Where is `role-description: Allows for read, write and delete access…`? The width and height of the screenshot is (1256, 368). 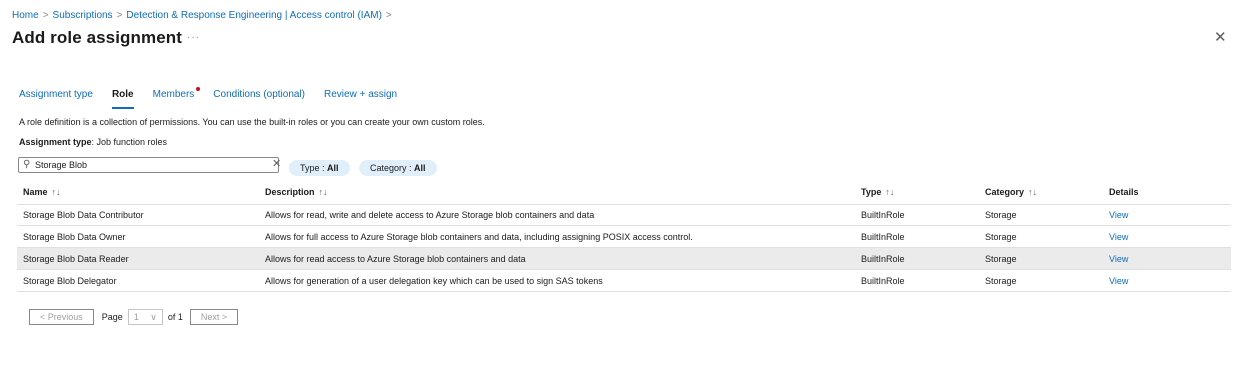 role-description: Allows for read, write and delete access… is located at coordinates (430, 215).